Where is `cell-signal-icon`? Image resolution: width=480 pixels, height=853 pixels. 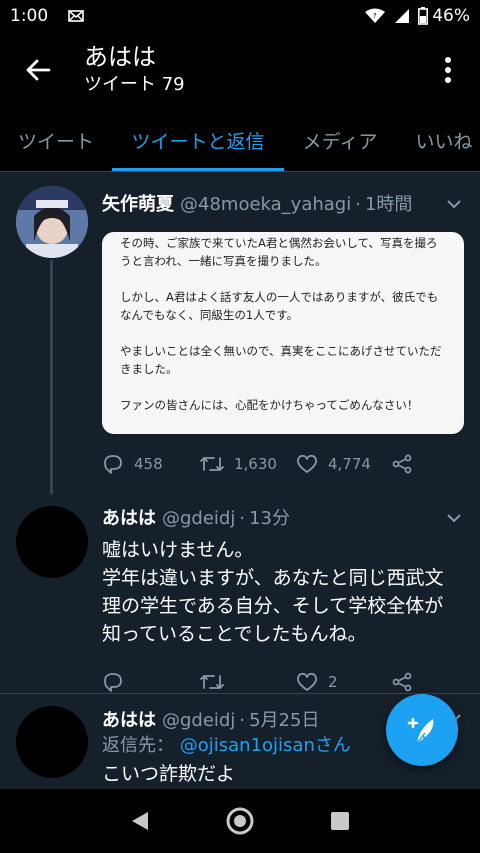 cell-signal-icon is located at coordinates (402, 16).